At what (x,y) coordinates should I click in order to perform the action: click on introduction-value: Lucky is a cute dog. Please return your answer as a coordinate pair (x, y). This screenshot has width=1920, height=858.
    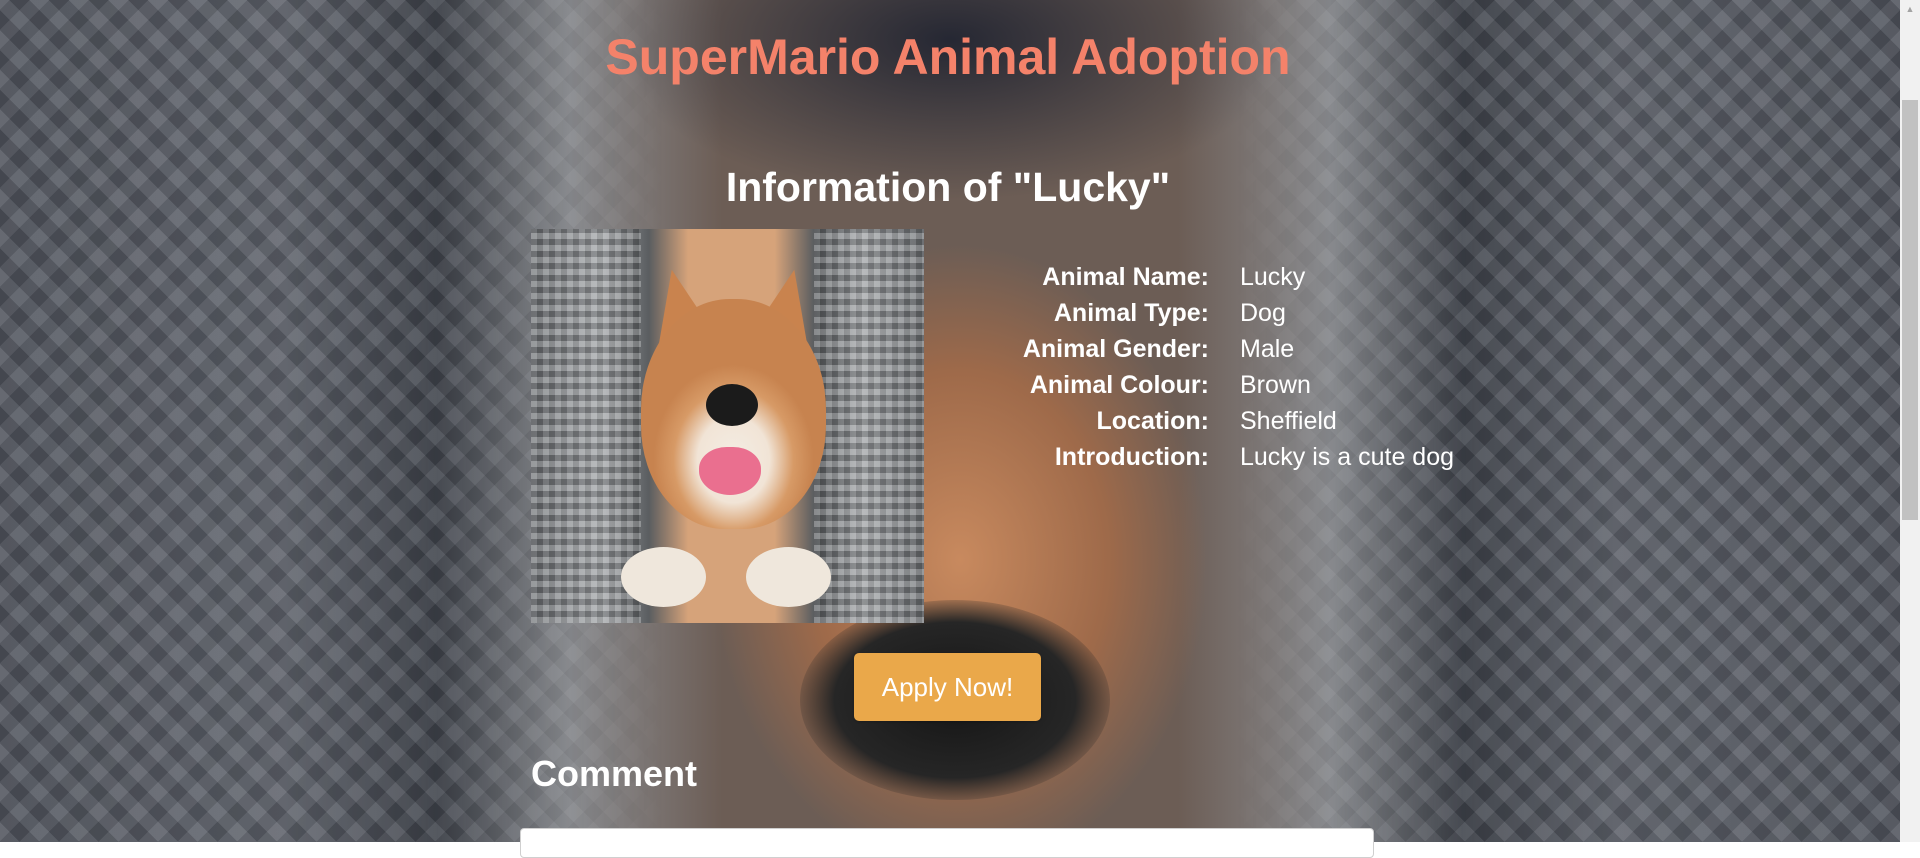
    Looking at the image, I should click on (1347, 457).